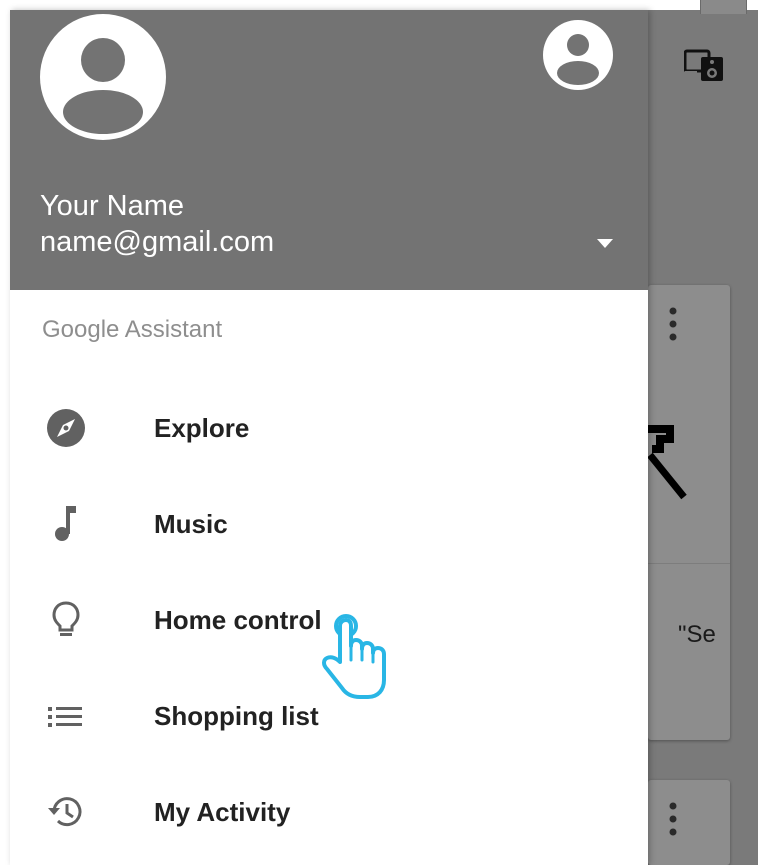 This screenshot has height=865, width=768. I want to click on background-toolbar-edge, so click(723, 7).